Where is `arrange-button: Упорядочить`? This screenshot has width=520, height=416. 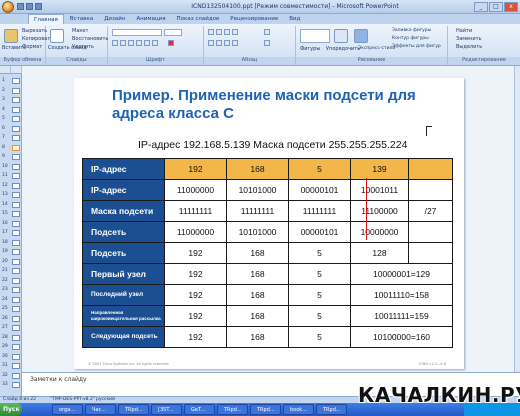
arrange-button: Упорядочить is located at coordinates (343, 49).